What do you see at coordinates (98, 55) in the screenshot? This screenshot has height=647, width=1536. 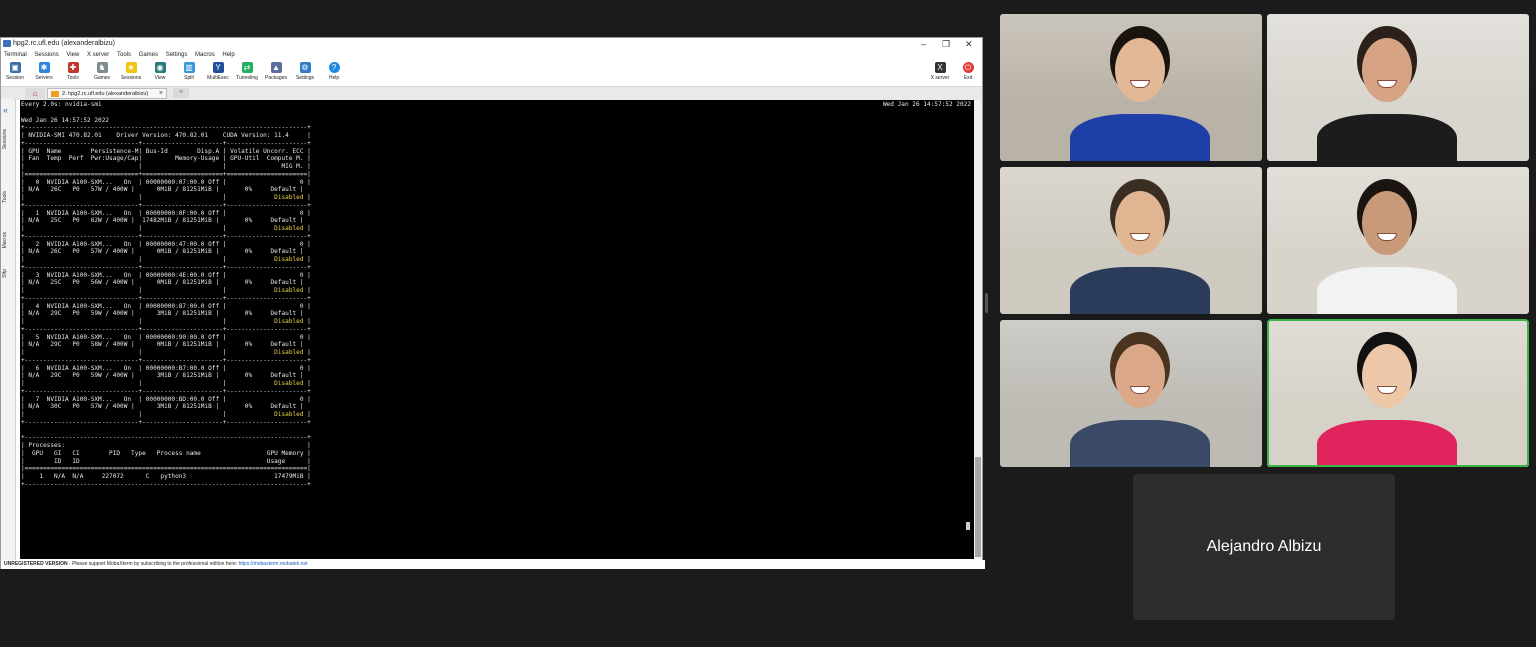 I see `menu-xserver: X server` at bounding box center [98, 55].